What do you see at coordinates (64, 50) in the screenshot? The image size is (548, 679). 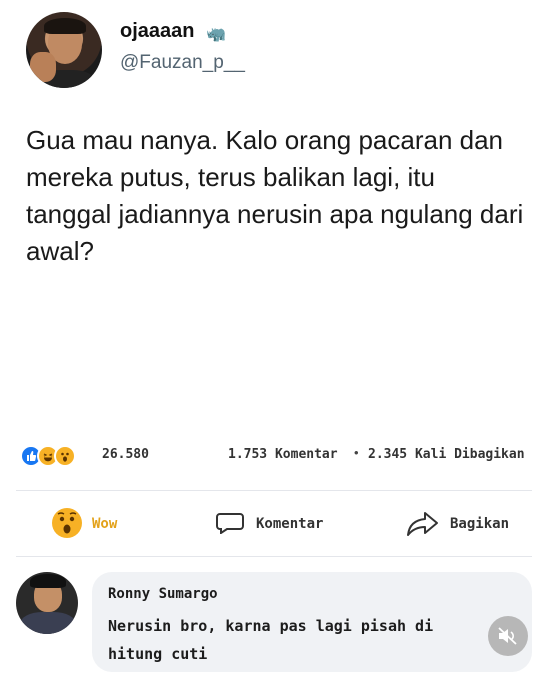 I see `author-avatar` at bounding box center [64, 50].